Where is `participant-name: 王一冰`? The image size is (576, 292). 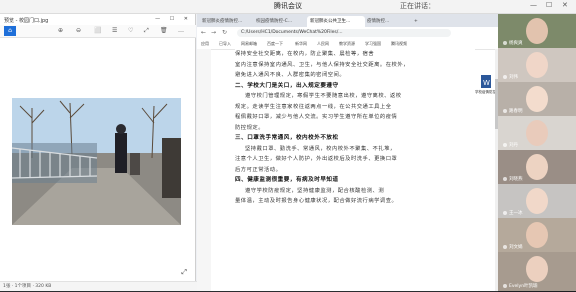 participant-name: 王一冰 is located at coordinates (516, 213).